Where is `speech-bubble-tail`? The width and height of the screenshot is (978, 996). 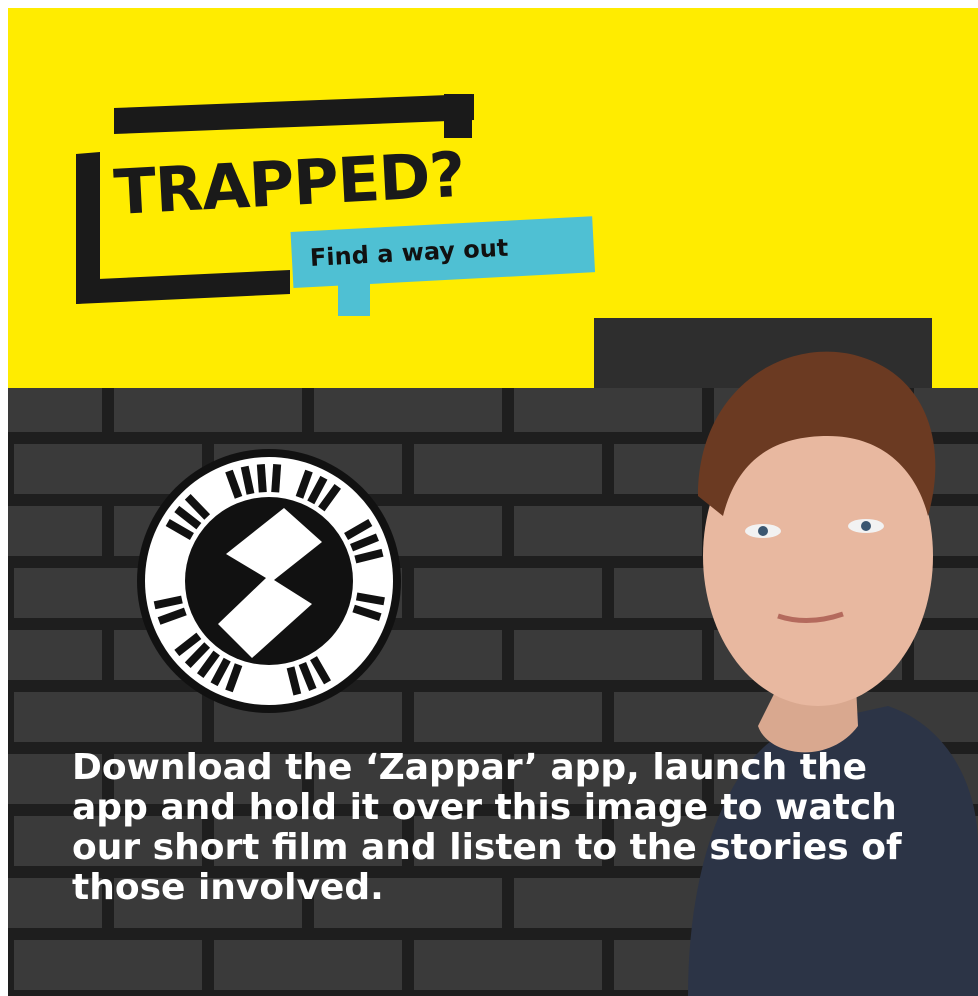
speech-bubble-tail is located at coordinates (354, 298).